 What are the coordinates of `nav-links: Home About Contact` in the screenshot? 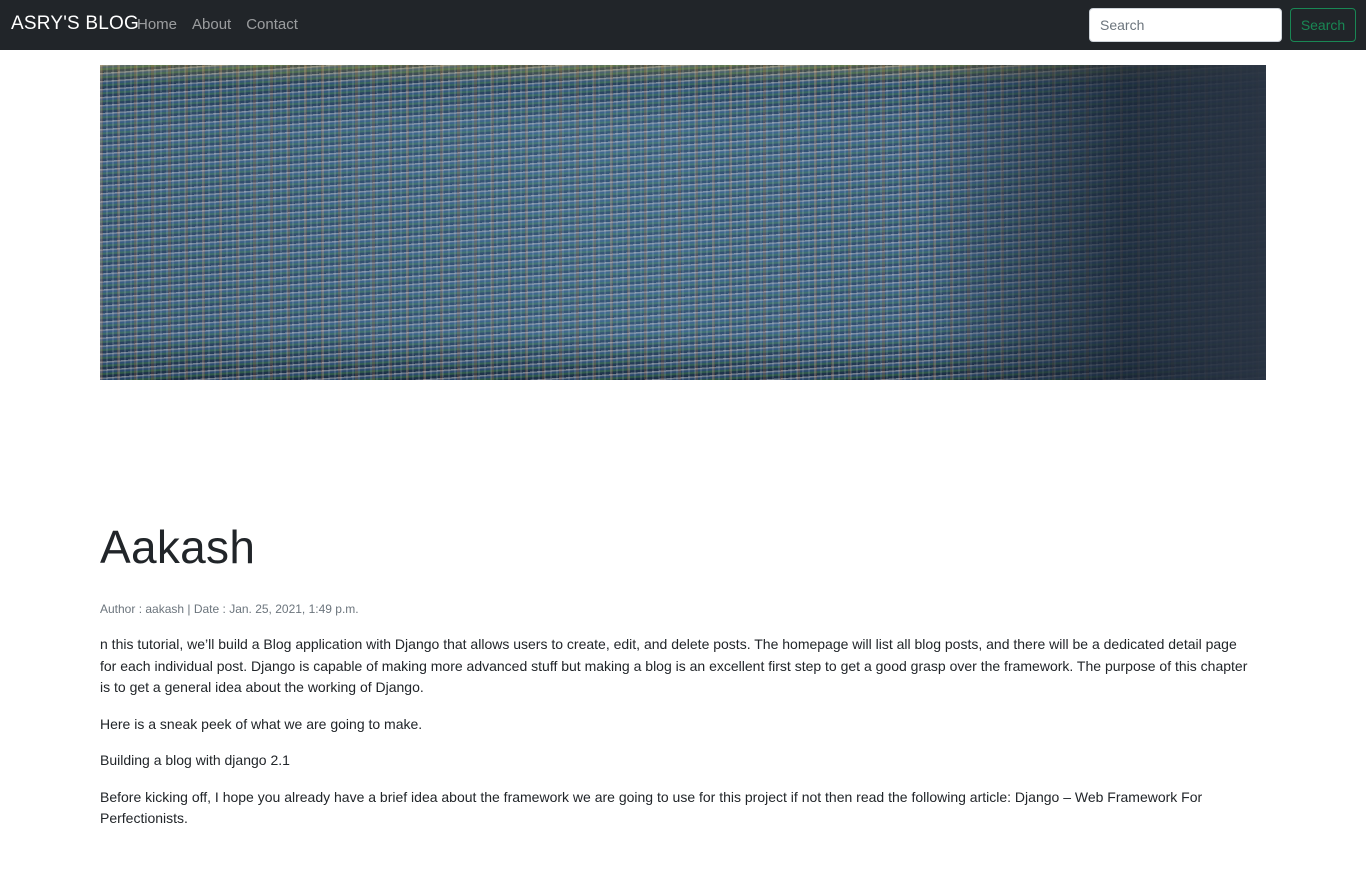 It's located at (217, 24).